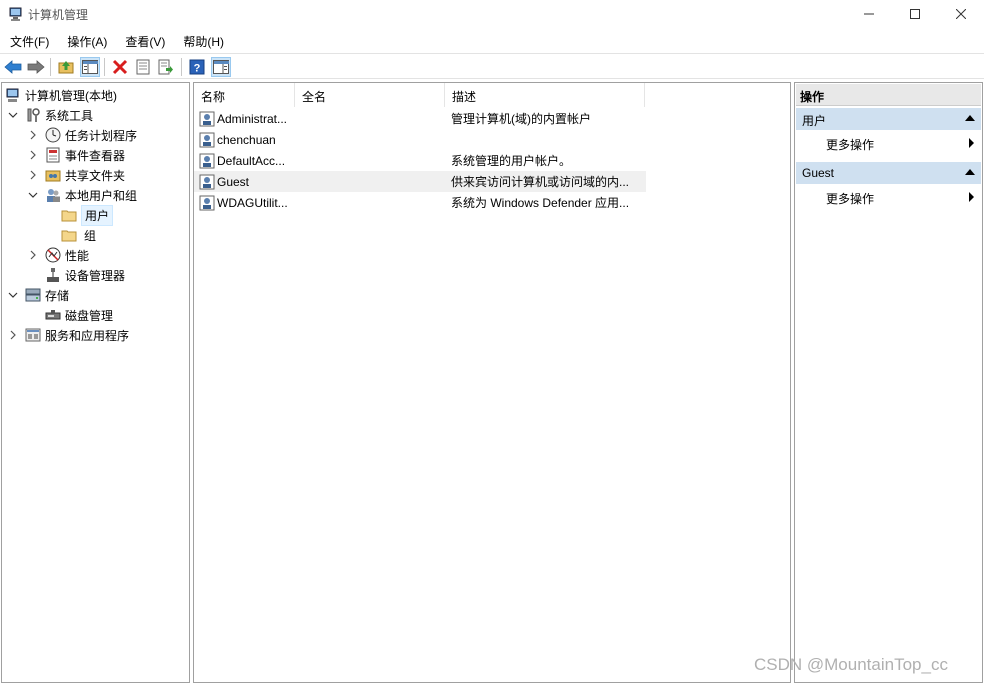 This screenshot has width=984, height=684. I want to click on tree-item-groups: 组, so click(95, 235).